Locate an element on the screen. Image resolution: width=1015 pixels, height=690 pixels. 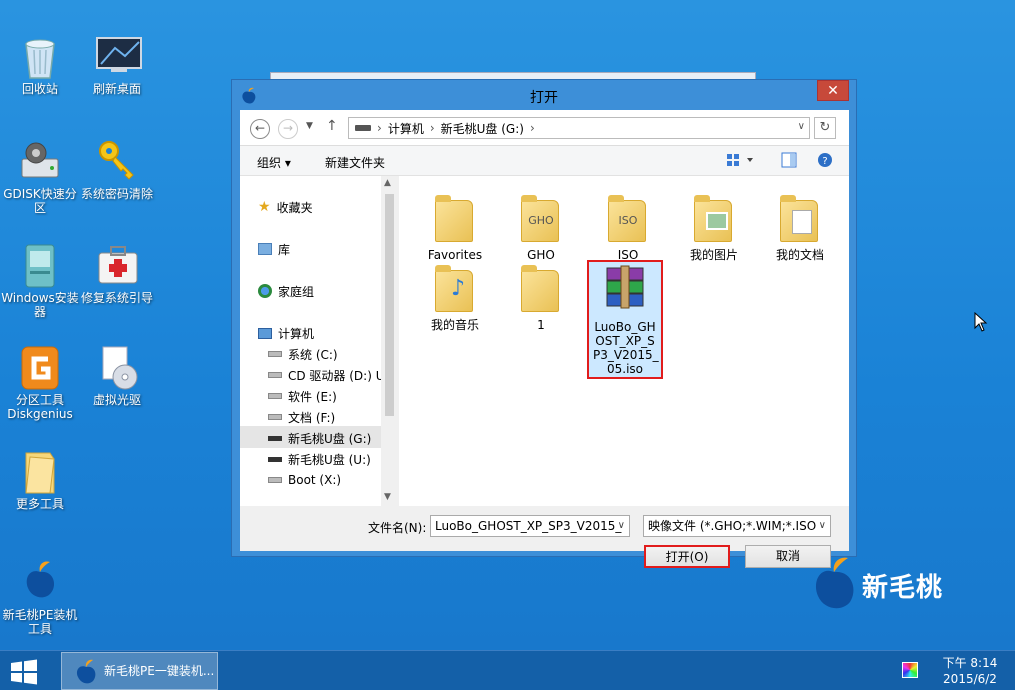
filetype-select: 映像文件 (*.GHO;*.WIM;*.ISO ∨ is located at coordinates (737, 526).